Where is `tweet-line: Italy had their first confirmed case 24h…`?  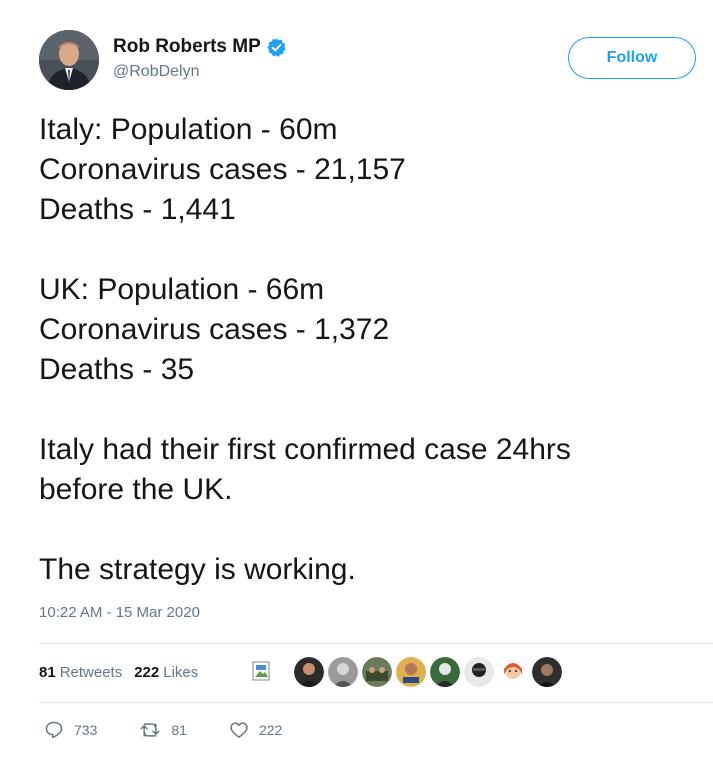 tweet-line: Italy had their first confirmed case 24h… is located at coordinates (305, 449).